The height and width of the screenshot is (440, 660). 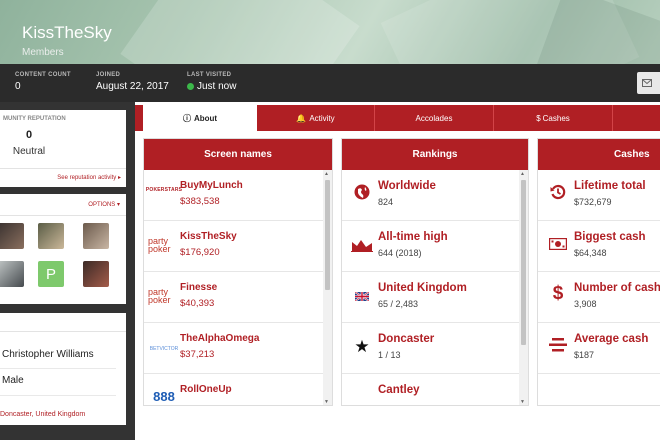 What do you see at coordinates (434, 118) in the screenshot?
I see `tab-accolades: Accolades` at bounding box center [434, 118].